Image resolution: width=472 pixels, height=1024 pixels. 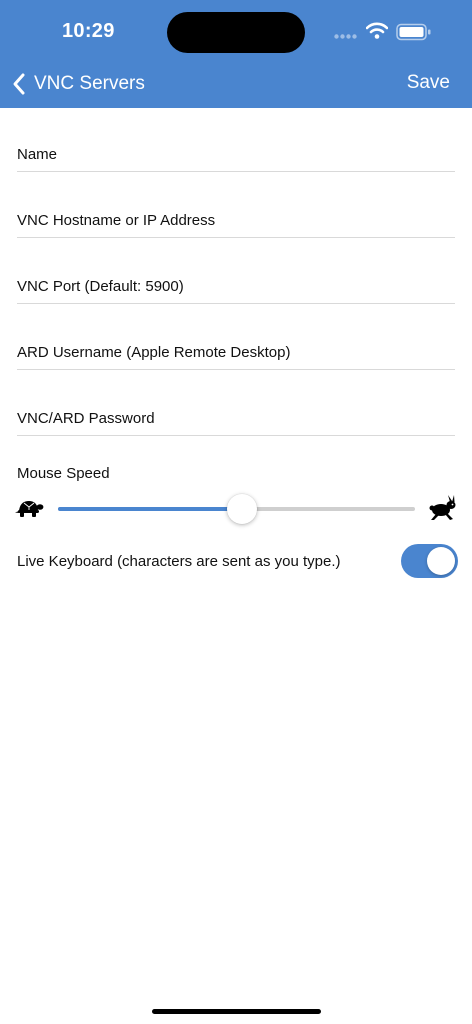 What do you see at coordinates (88, 31) in the screenshot?
I see `status-time: 10:29` at bounding box center [88, 31].